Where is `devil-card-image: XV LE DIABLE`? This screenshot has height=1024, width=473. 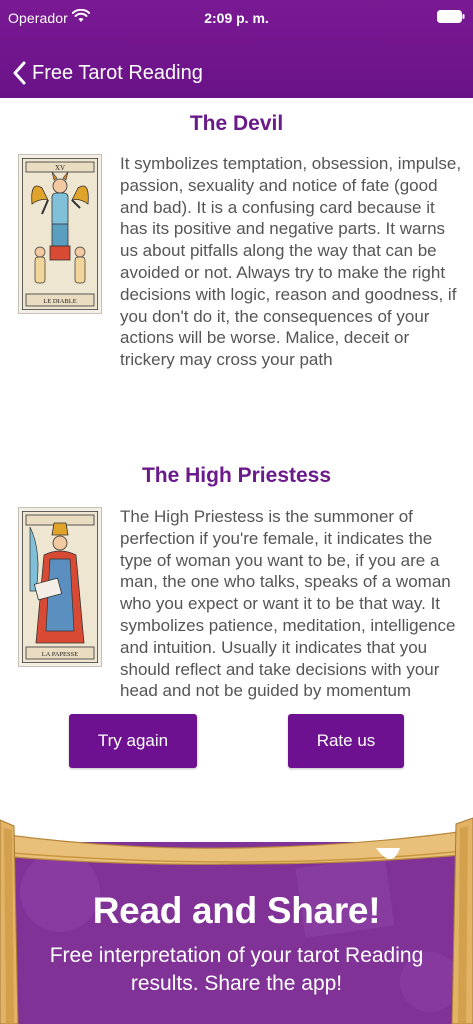 devil-card-image: XV LE DIABLE is located at coordinates (60, 234).